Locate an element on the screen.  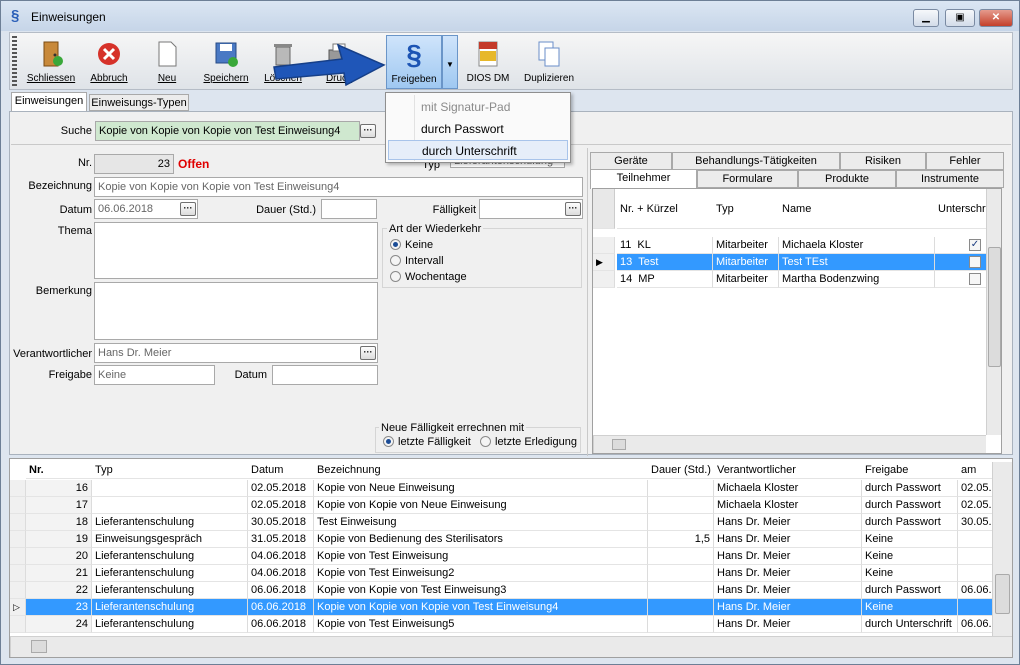
participant-row: 14 MP Mitarbeiter Martha Bodenzwing is located at coordinates (797, 279).